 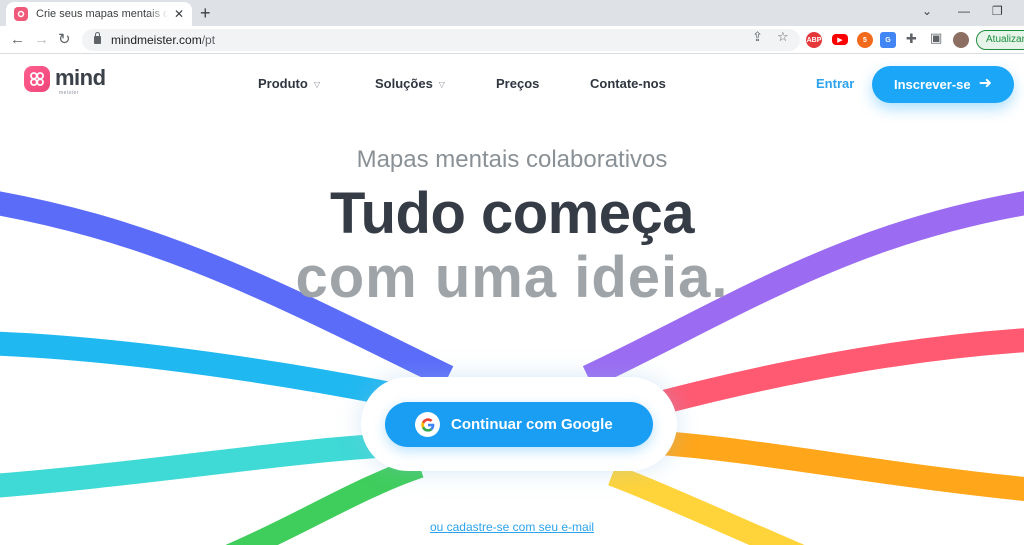 What do you see at coordinates (985, 83) in the screenshot?
I see `arrow-right-icon: ➜` at bounding box center [985, 83].